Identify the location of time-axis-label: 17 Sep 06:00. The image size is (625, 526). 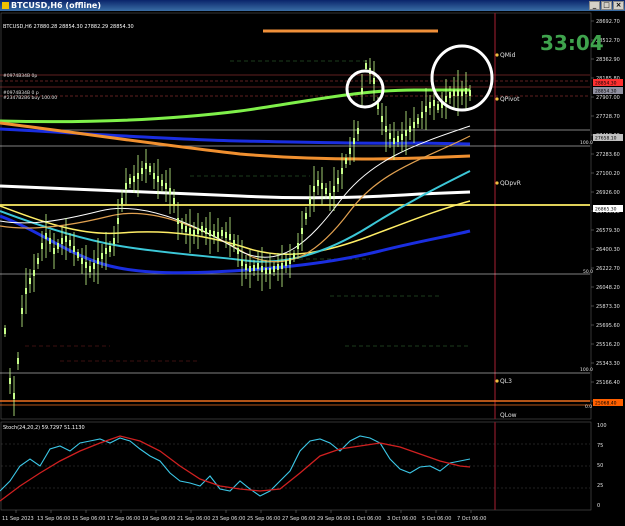
(123, 519).